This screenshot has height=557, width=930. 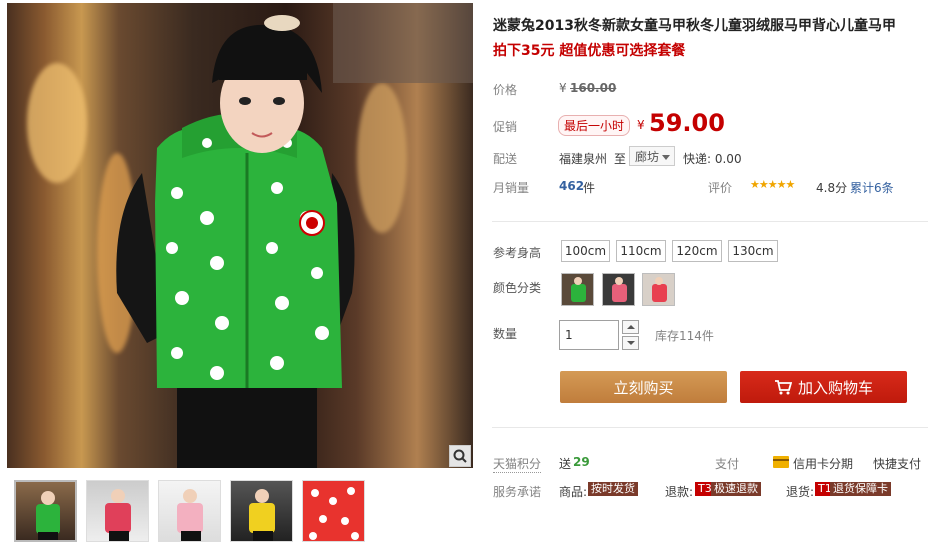 I want to click on magnifier-icon, so click(x=460, y=456).